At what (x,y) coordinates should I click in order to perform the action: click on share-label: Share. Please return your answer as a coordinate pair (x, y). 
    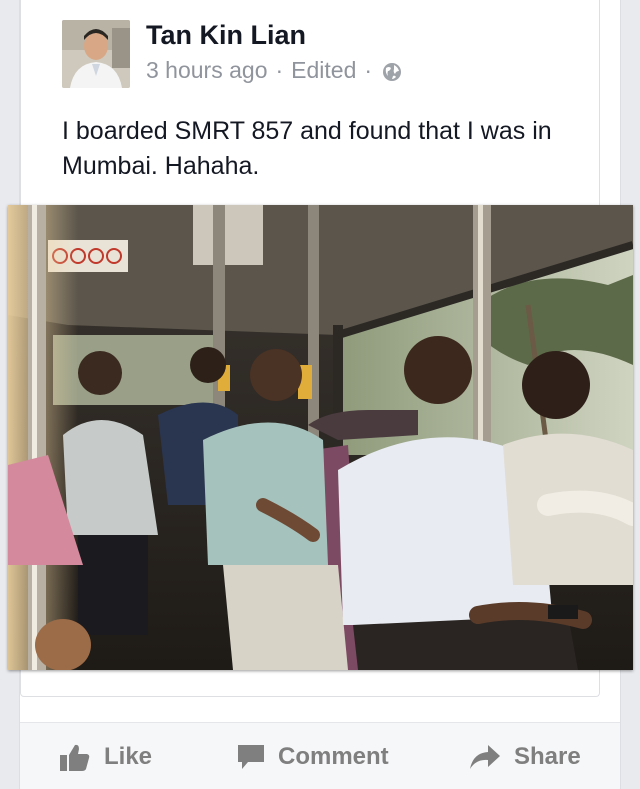
    Looking at the image, I should click on (547, 756).